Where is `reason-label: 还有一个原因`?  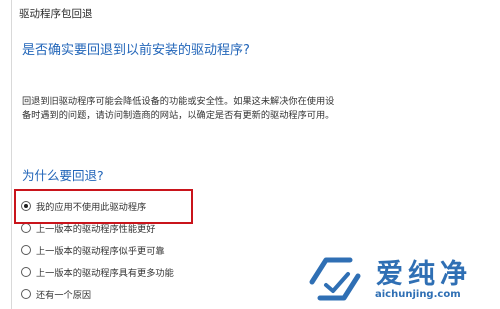 reason-label: 还有一个原因 is located at coordinates (64, 295).